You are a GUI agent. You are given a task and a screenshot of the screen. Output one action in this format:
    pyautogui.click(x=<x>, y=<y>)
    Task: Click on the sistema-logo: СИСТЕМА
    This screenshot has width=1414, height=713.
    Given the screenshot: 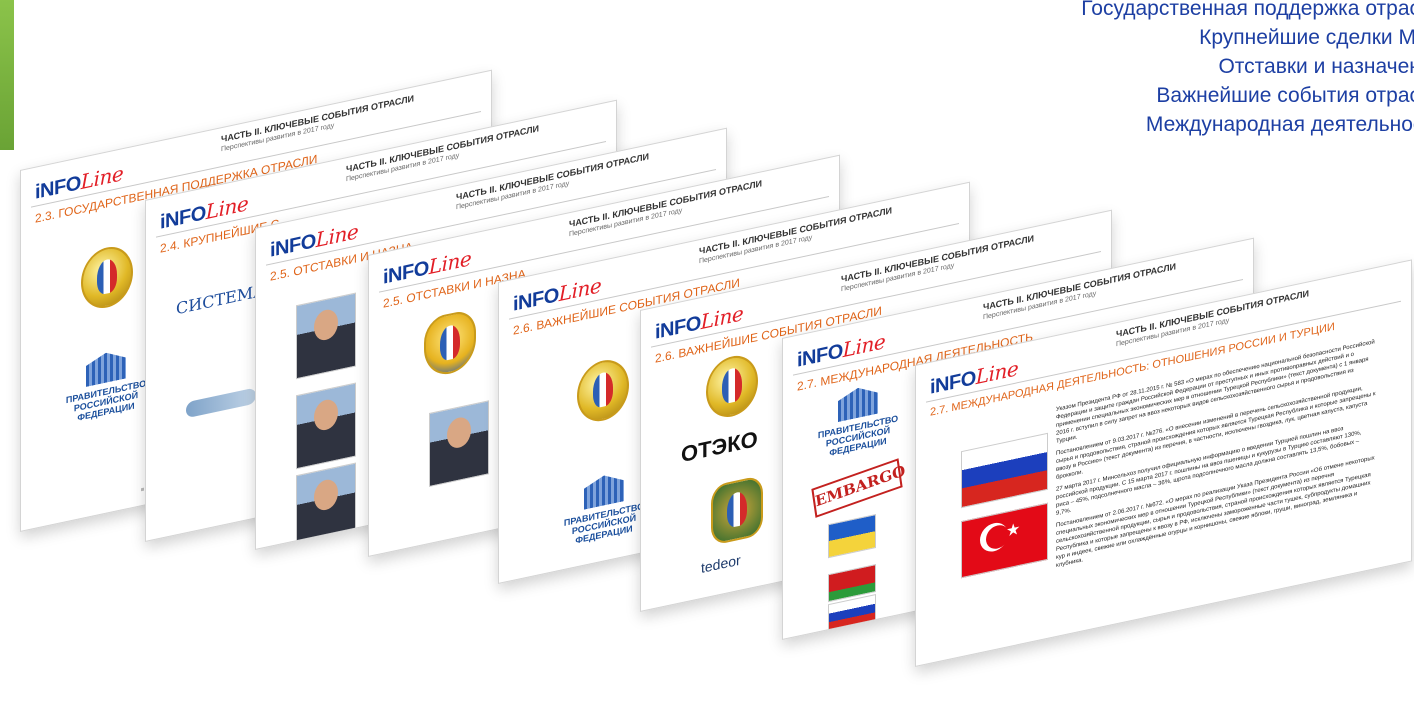 What is the action you would take?
    pyautogui.click(x=221, y=299)
    